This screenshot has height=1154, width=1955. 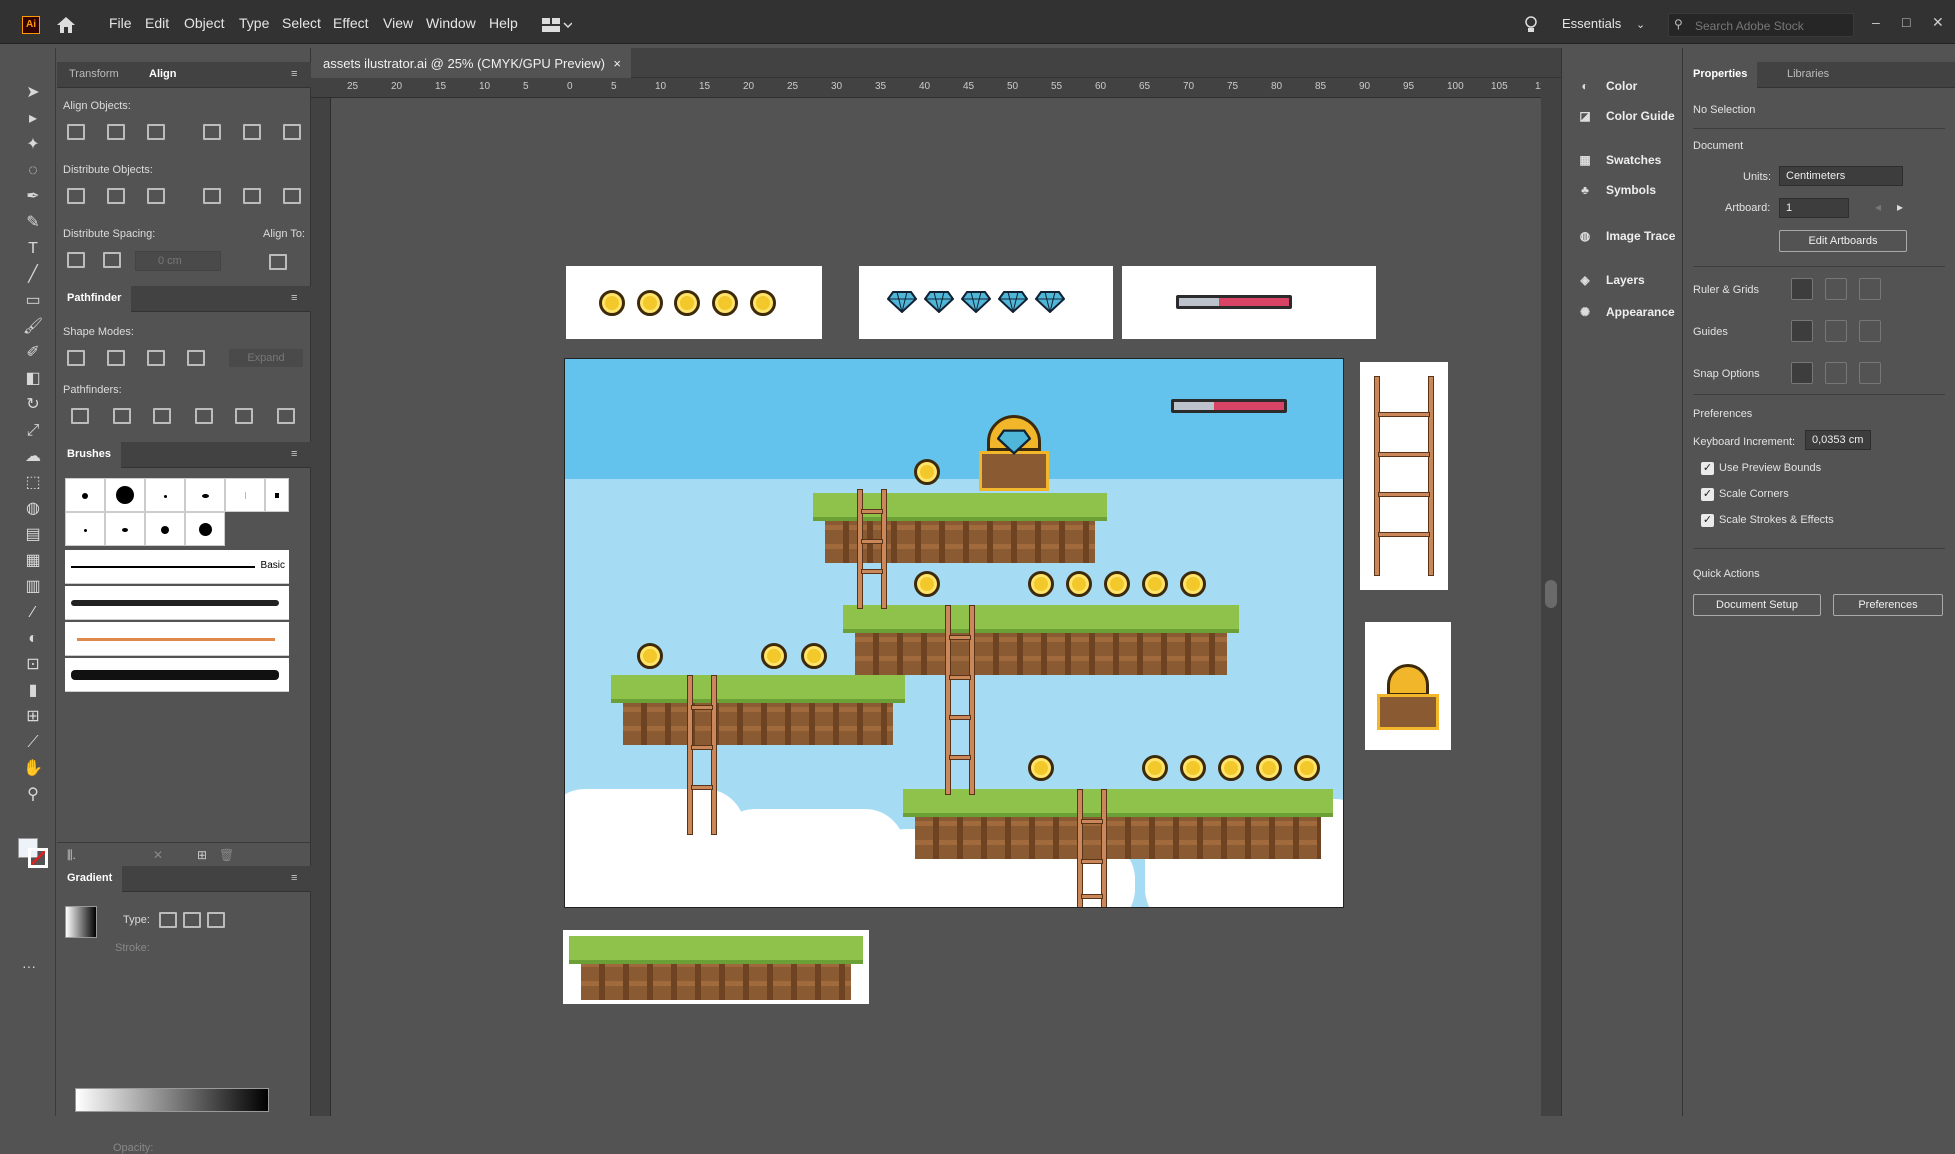 I want to click on artboard-coins, so click(x=694, y=302).